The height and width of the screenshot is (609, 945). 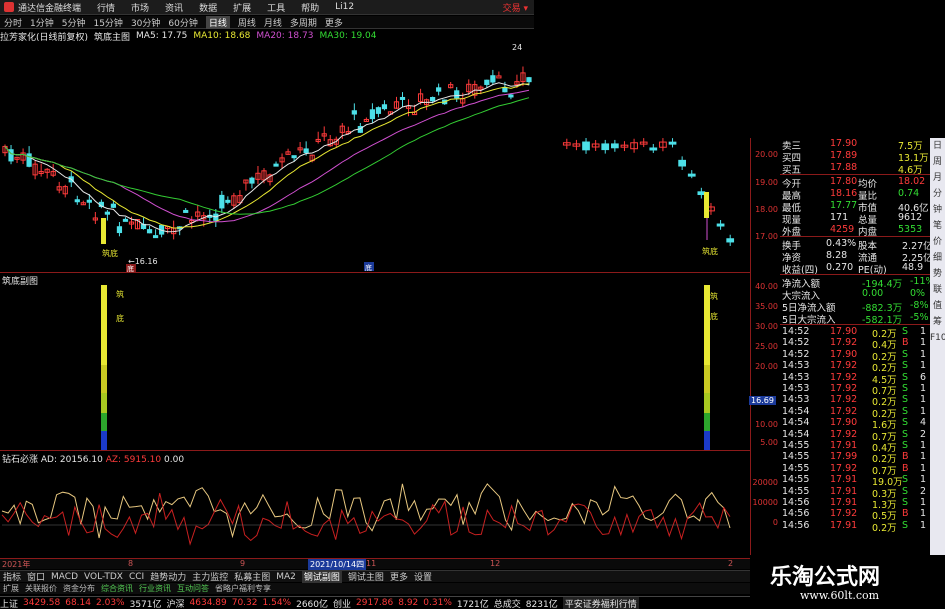 I want to click on extend-tab: 资金分布, so click(x=79, y=588).